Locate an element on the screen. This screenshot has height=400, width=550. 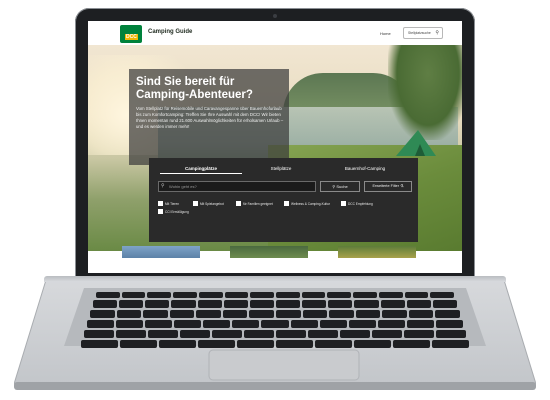
nav-search-button: Stellplatzsuche ⚲ is located at coordinates (423, 33).